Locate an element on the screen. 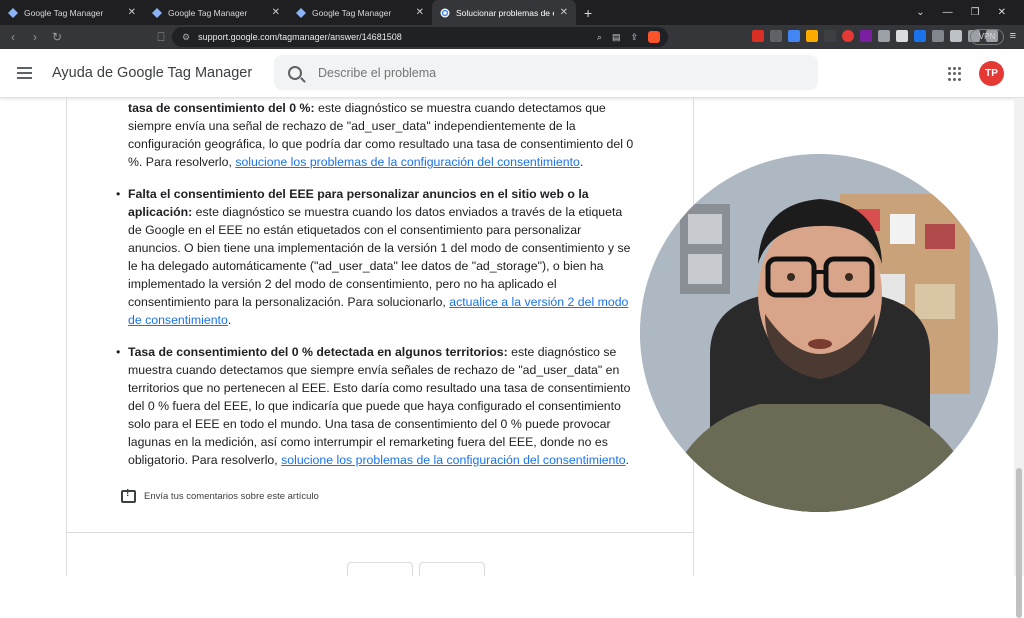  help-center-title: Ayuda de Google Tag Manager is located at coordinates (152, 73).